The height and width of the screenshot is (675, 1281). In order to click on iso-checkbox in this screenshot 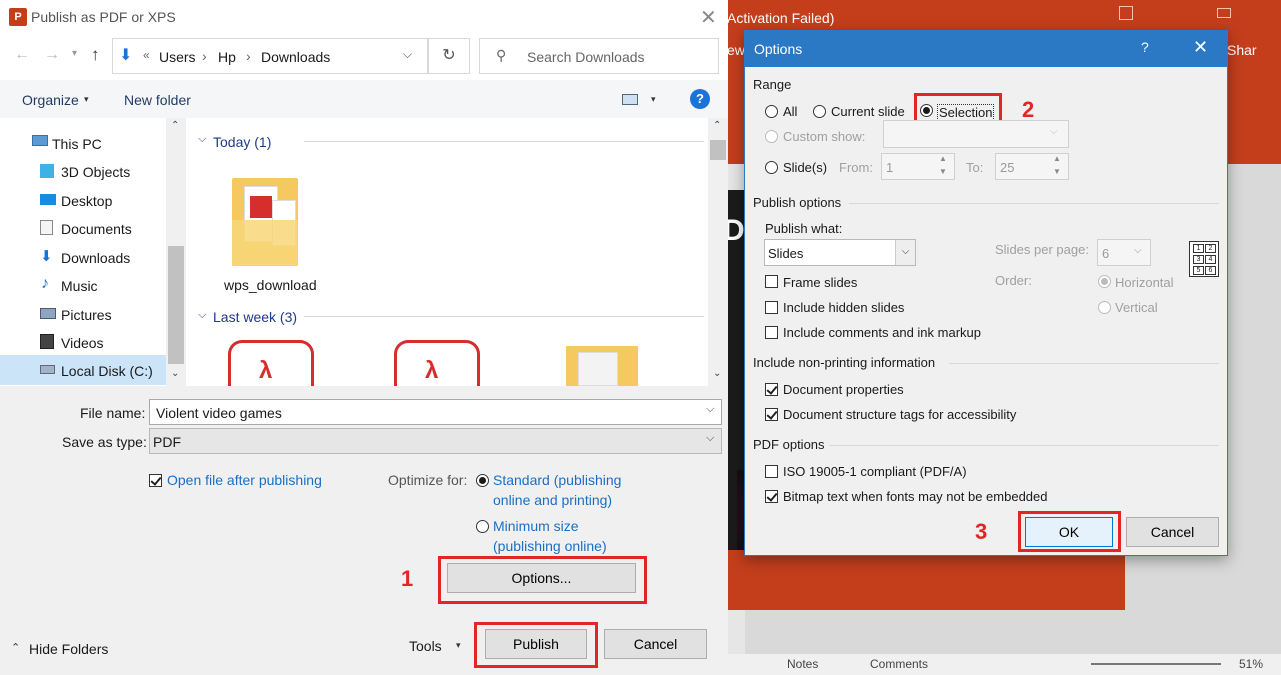, I will do `click(771, 471)`.